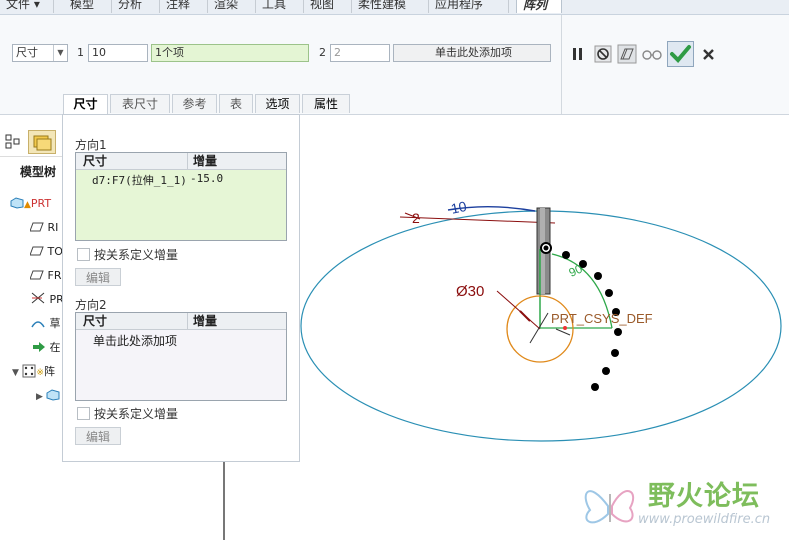  I want to click on dir2-label: 2, so click(322, 52).